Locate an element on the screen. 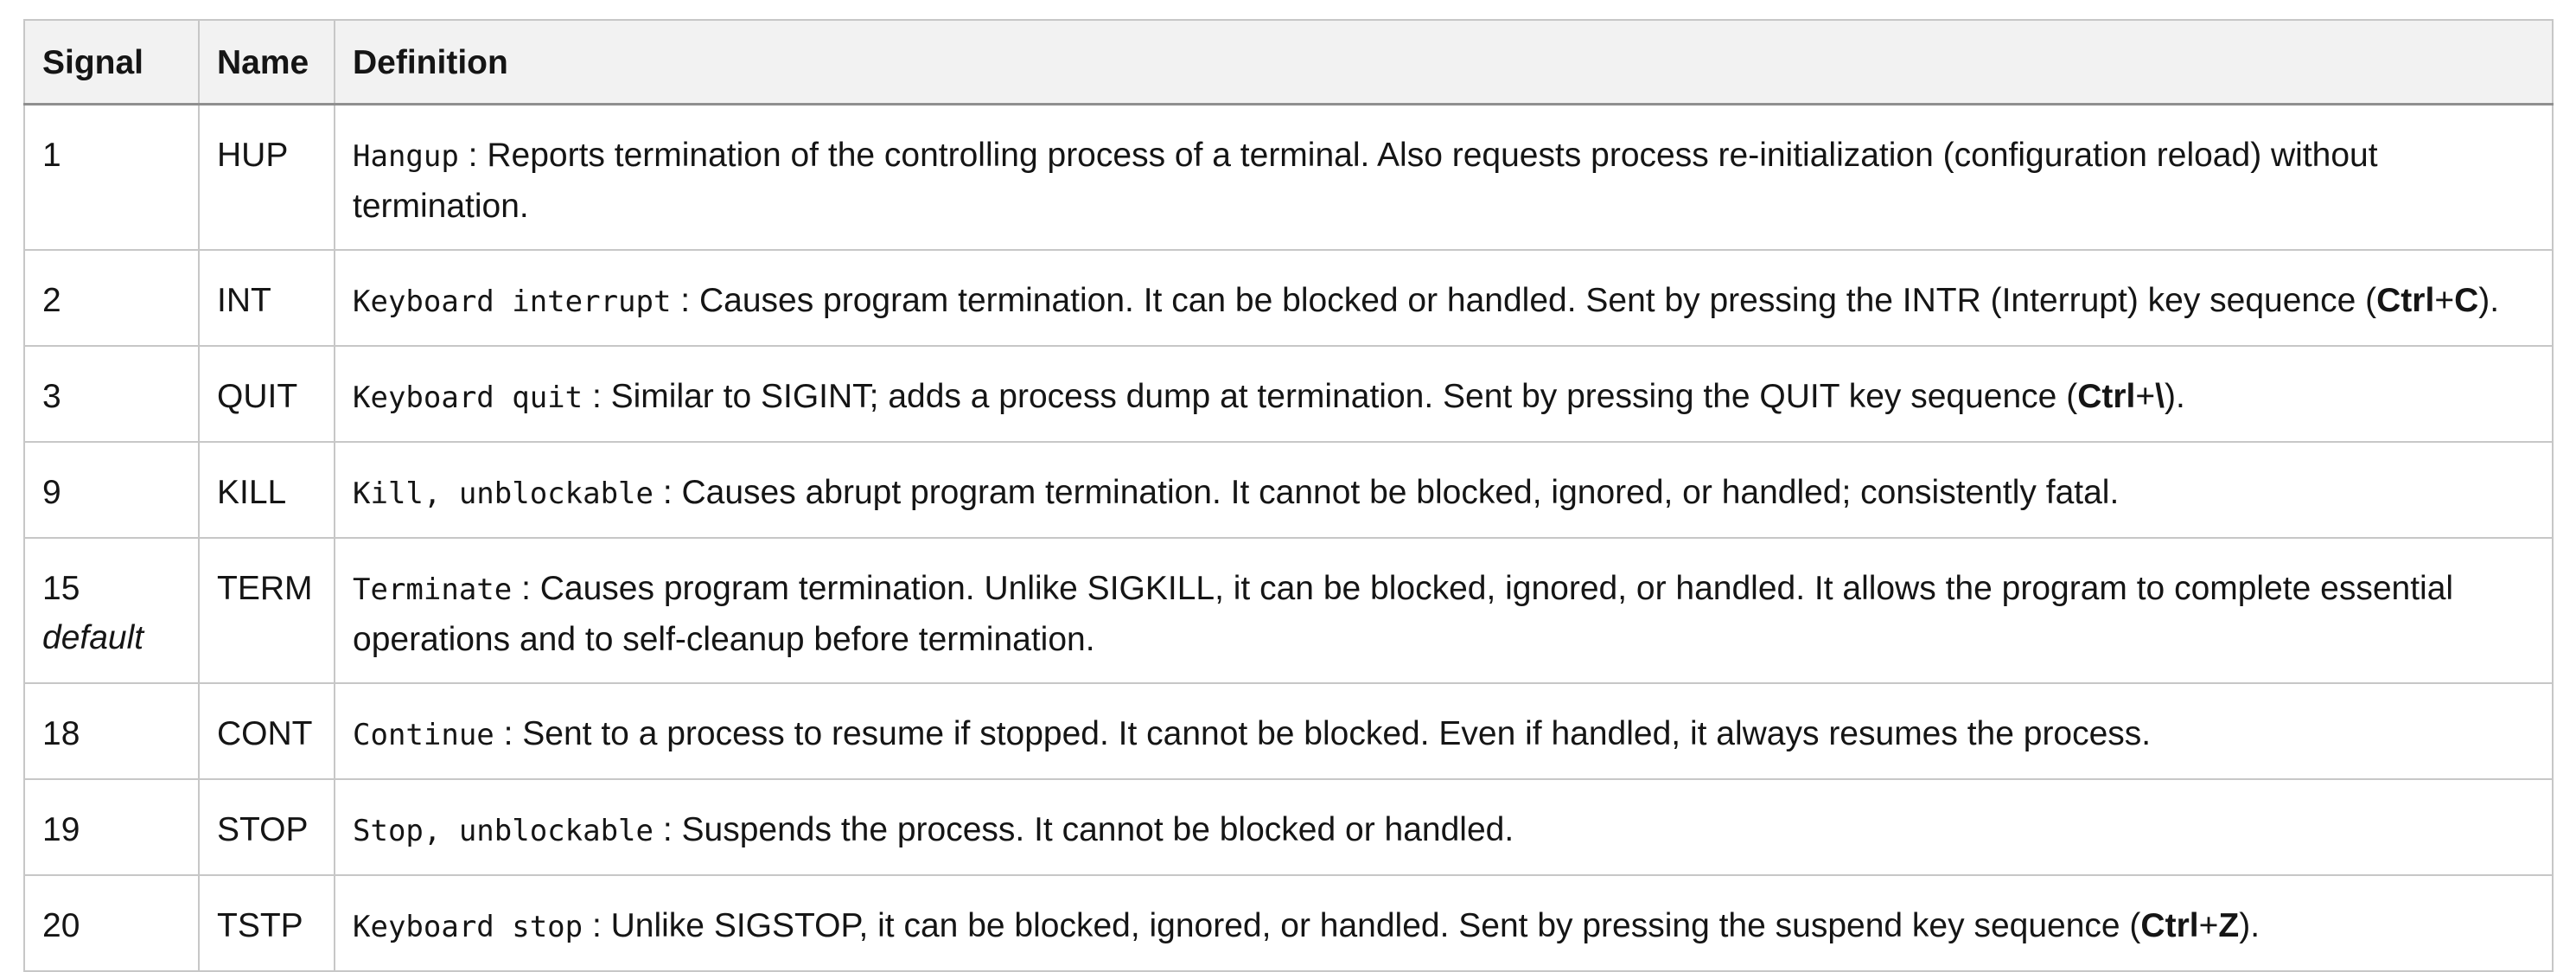 The width and height of the screenshot is (2576, 972). signal-name: KILL is located at coordinates (266, 490).